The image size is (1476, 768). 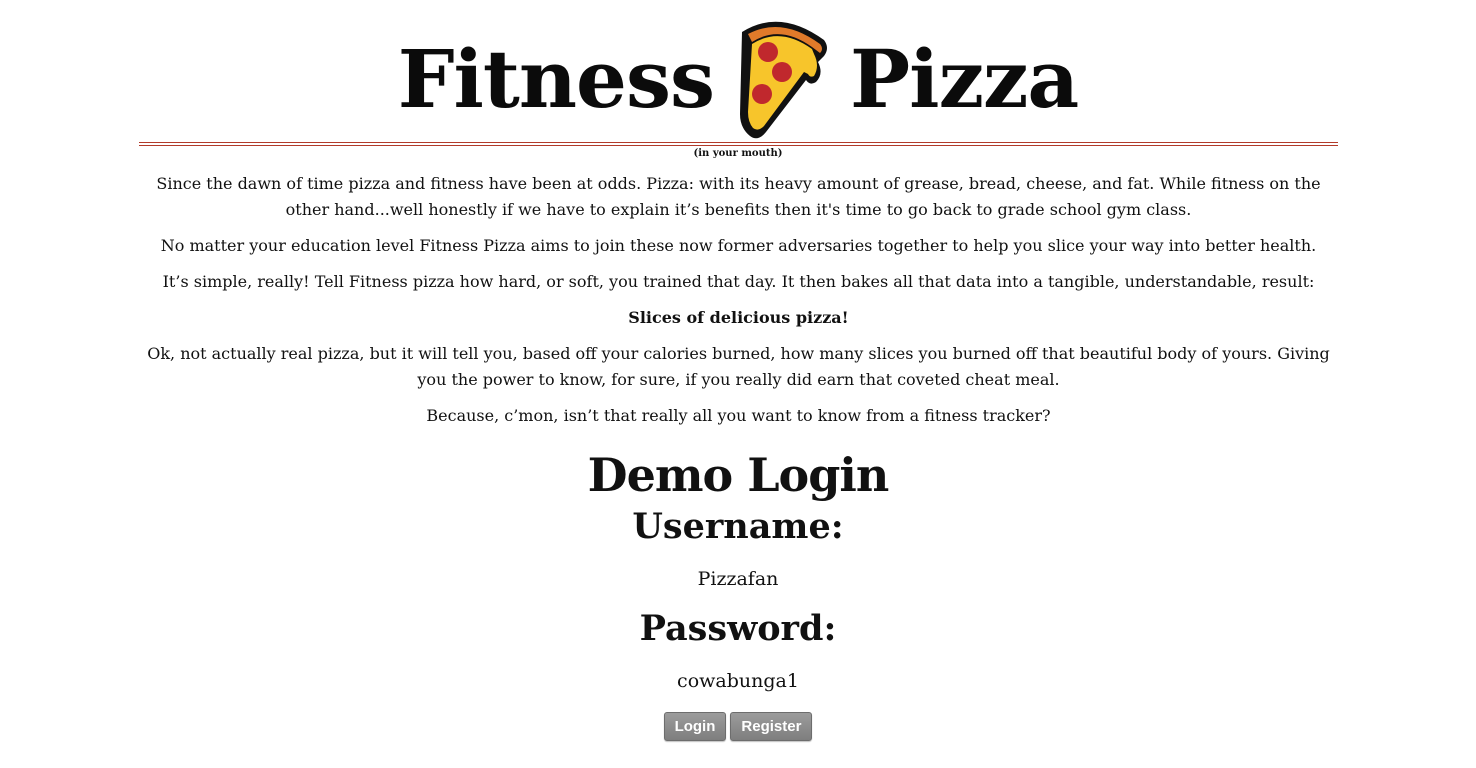 I want to click on username-value: Pizzafan, so click(x=738, y=579).